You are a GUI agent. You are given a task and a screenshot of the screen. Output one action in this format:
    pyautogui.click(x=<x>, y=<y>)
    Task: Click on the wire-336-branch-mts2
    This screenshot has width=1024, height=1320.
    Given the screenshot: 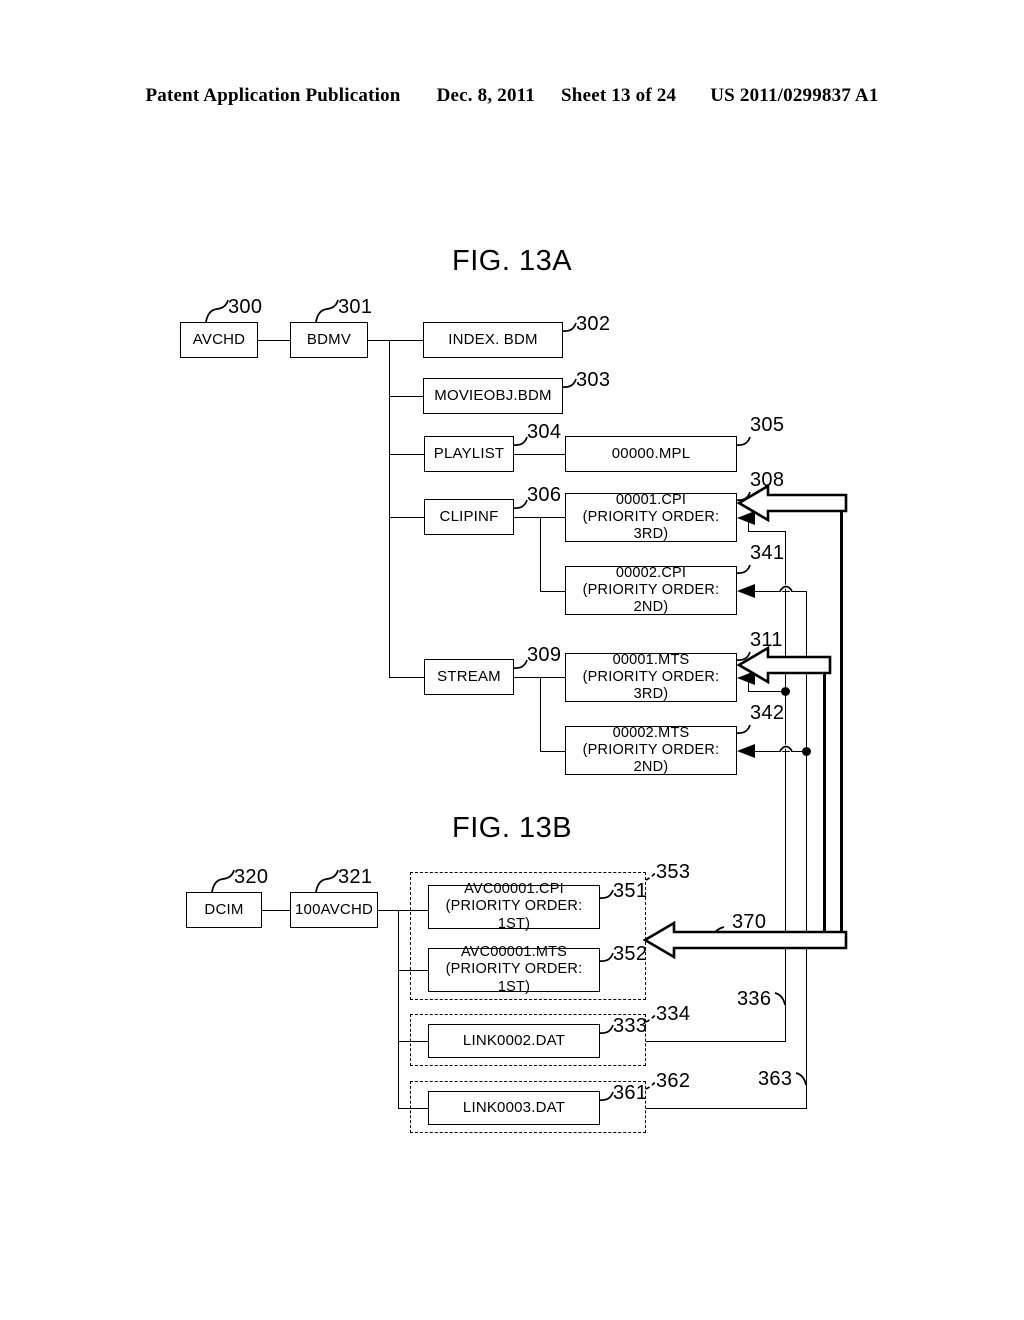 What is the action you would take?
    pyautogui.click(x=765, y=751)
    